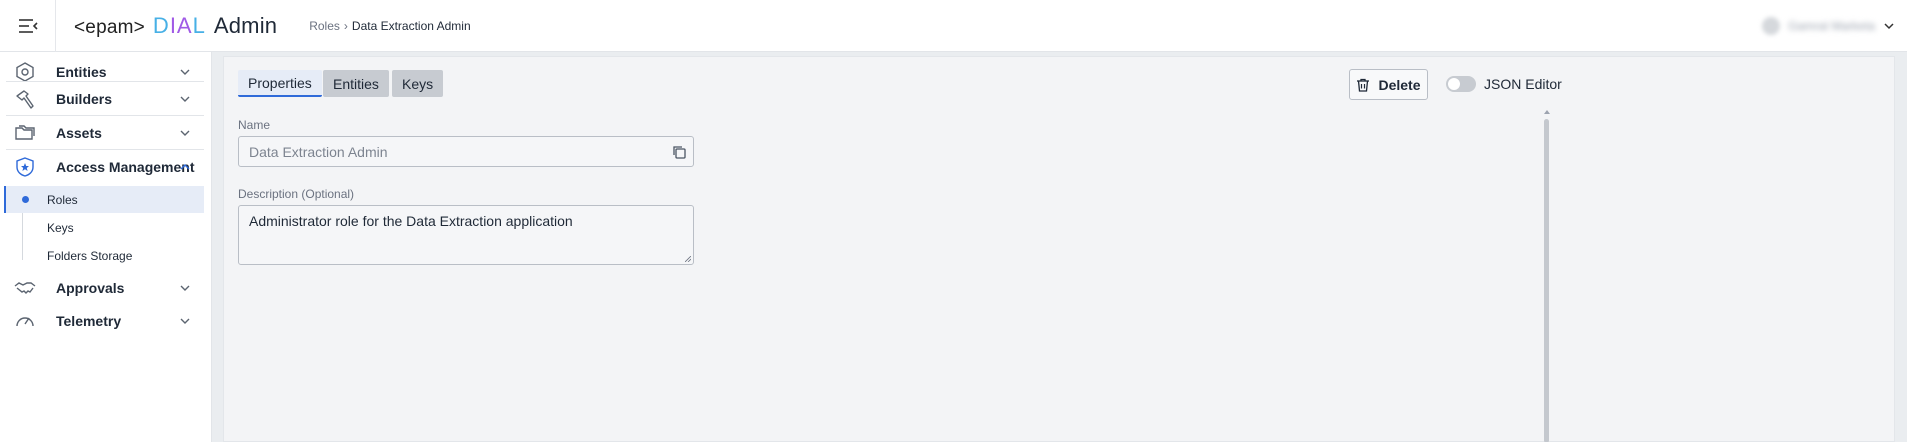  I want to click on tab-entities: Entities, so click(356, 83).